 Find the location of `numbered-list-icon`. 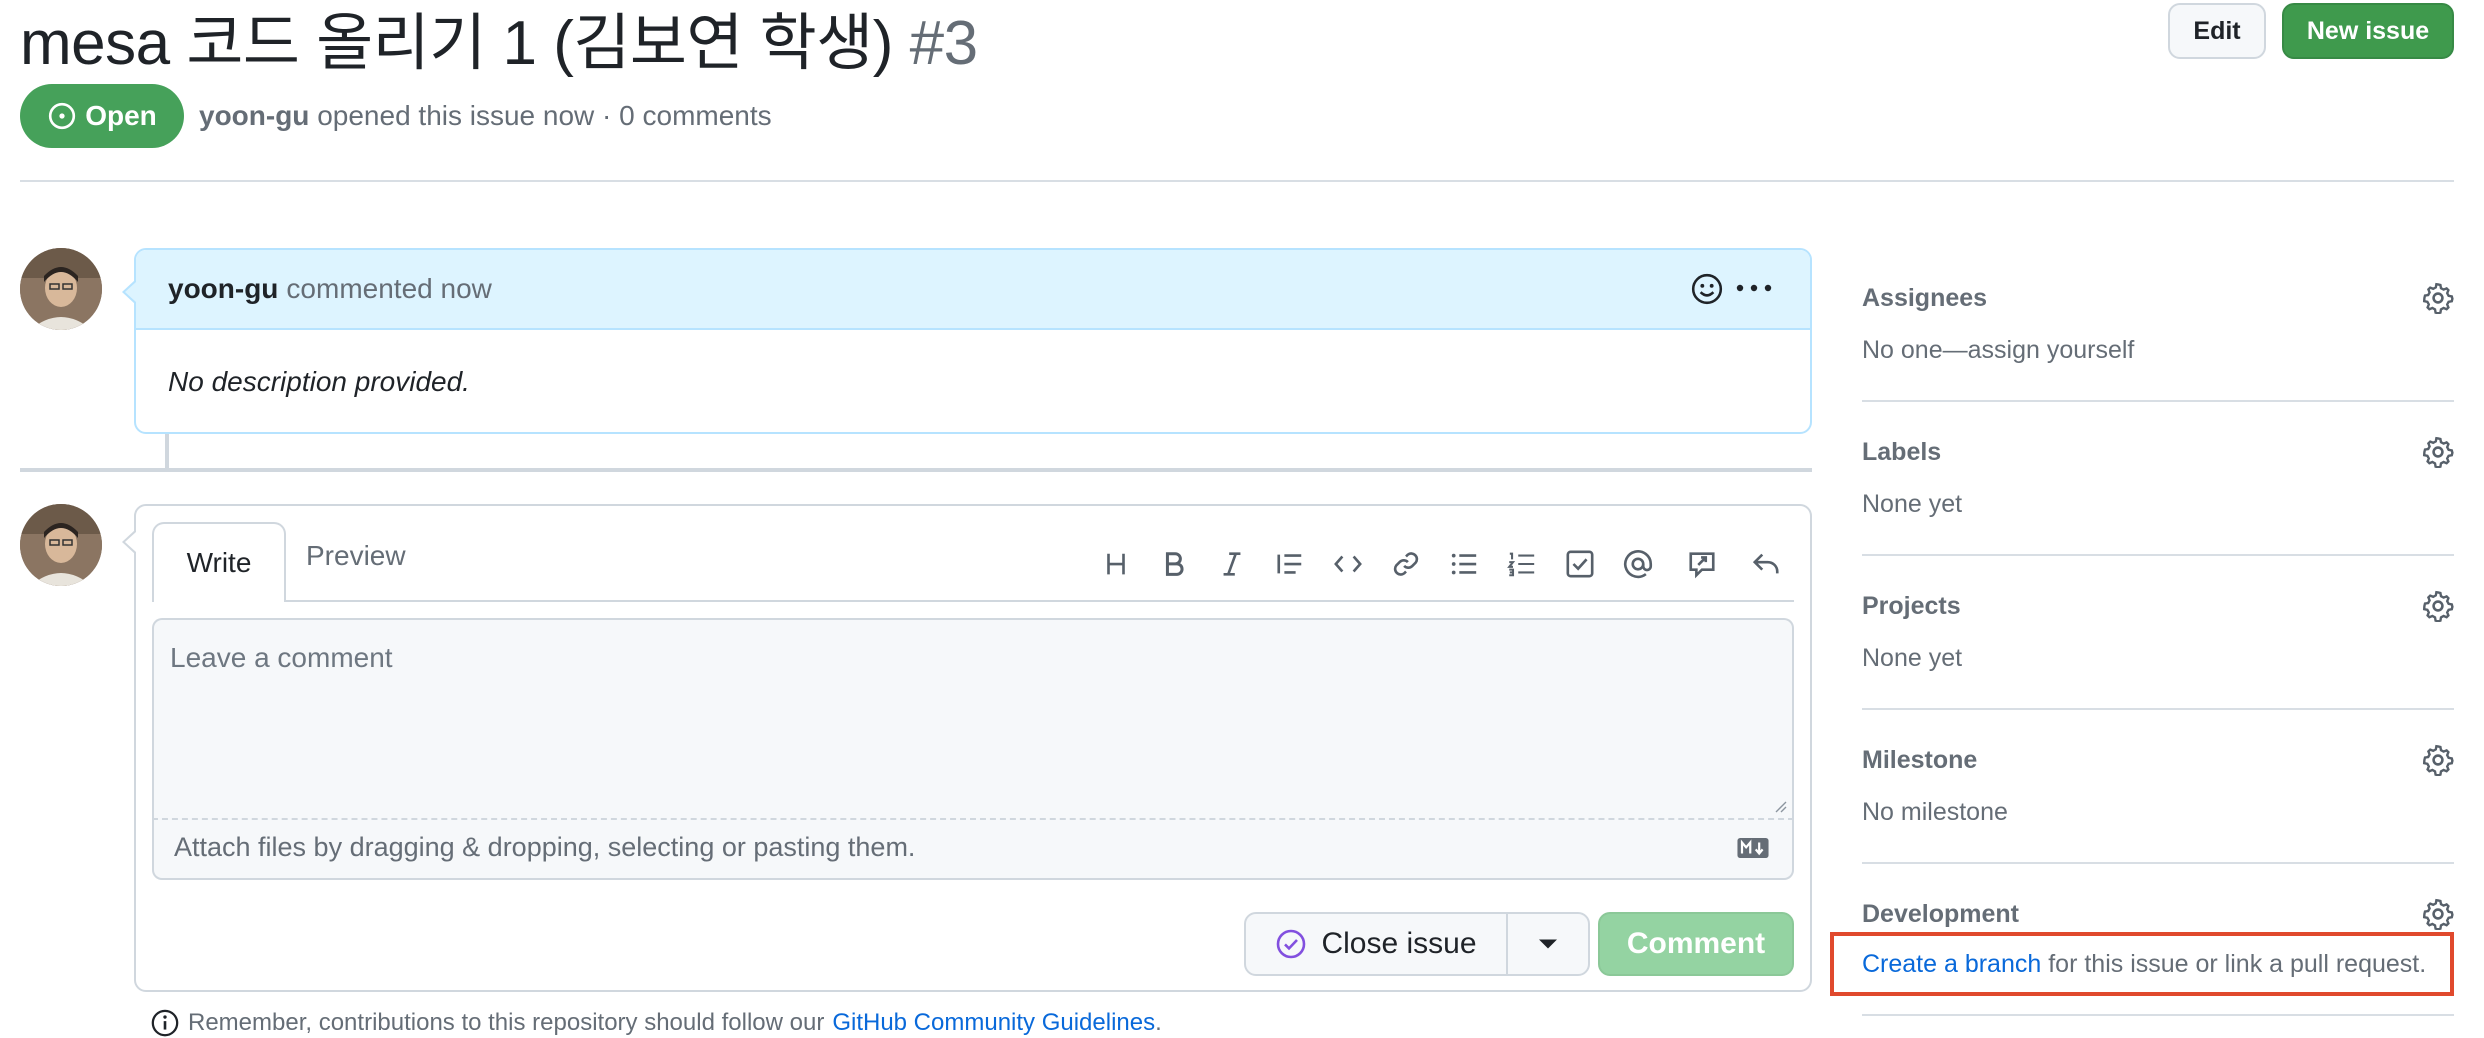

numbered-list-icon is located at coordinates (1522, 564).